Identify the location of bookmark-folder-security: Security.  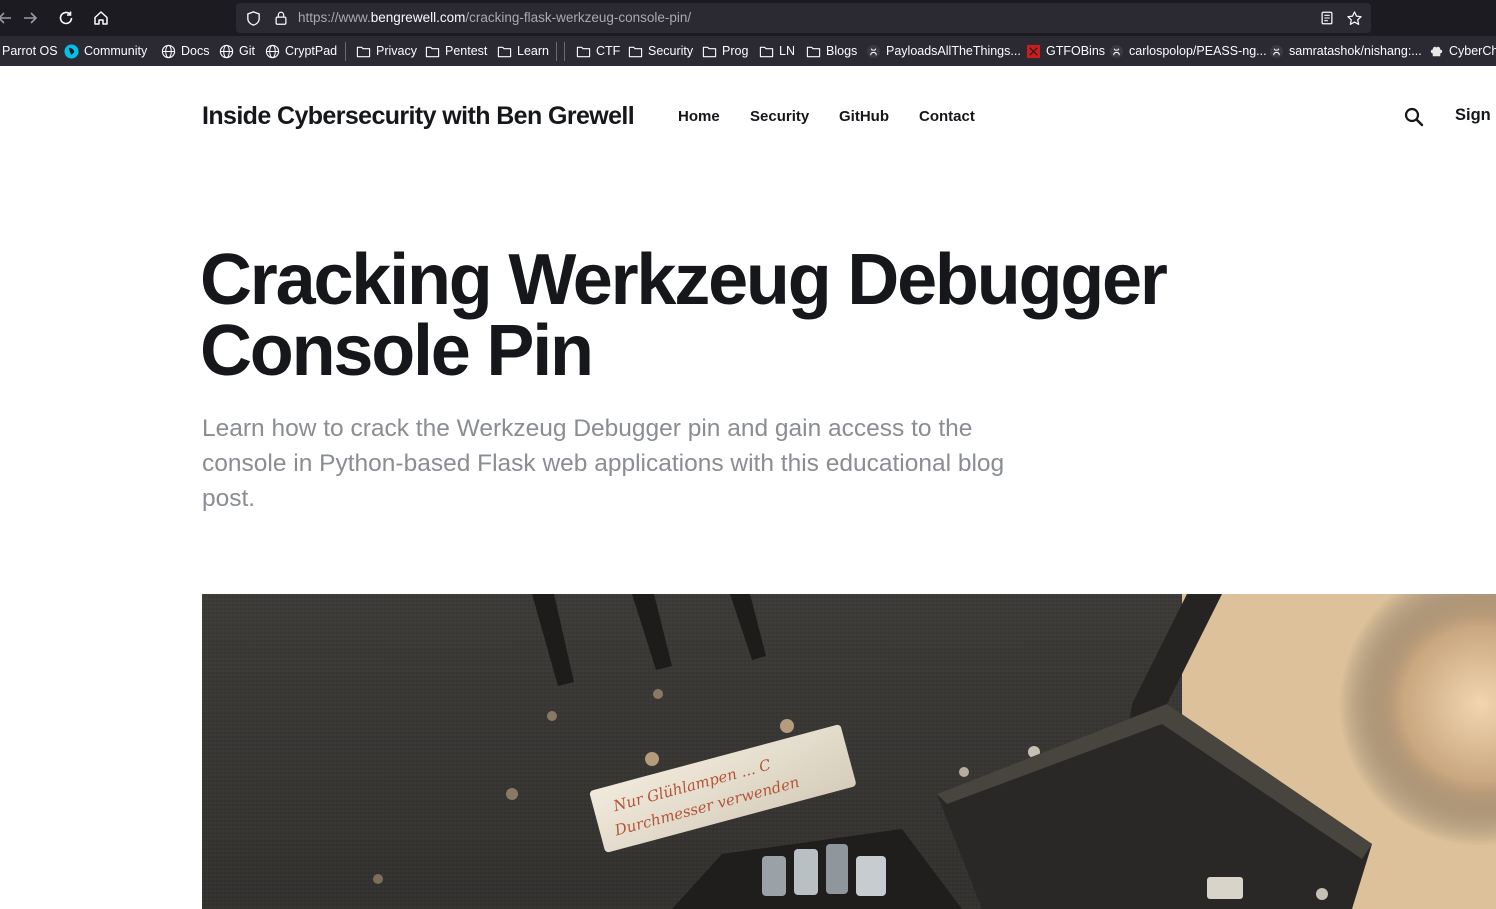
(660, 51).